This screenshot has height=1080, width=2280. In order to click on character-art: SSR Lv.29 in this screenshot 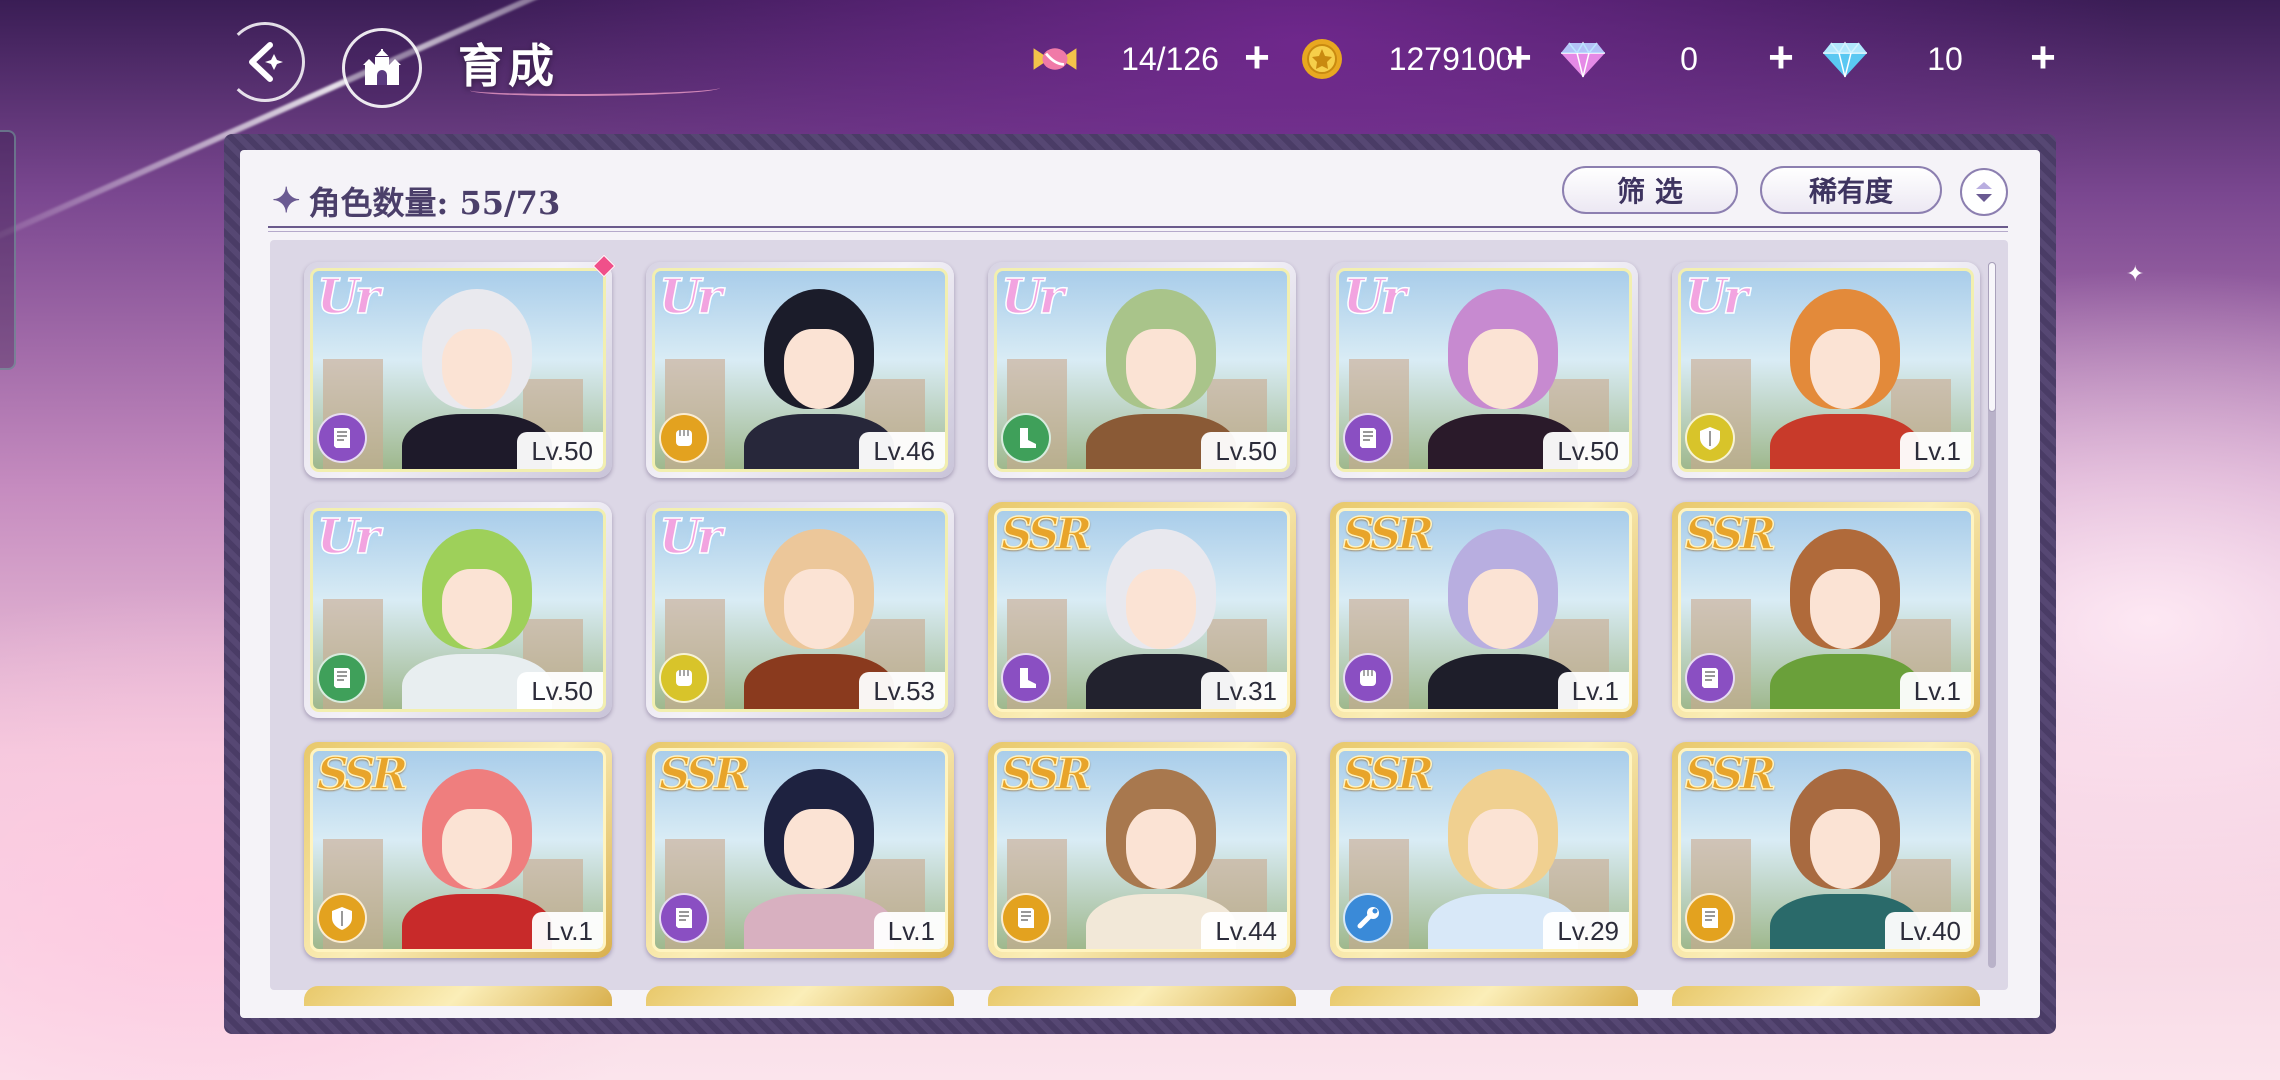, I will do `click(1484, 850)`.